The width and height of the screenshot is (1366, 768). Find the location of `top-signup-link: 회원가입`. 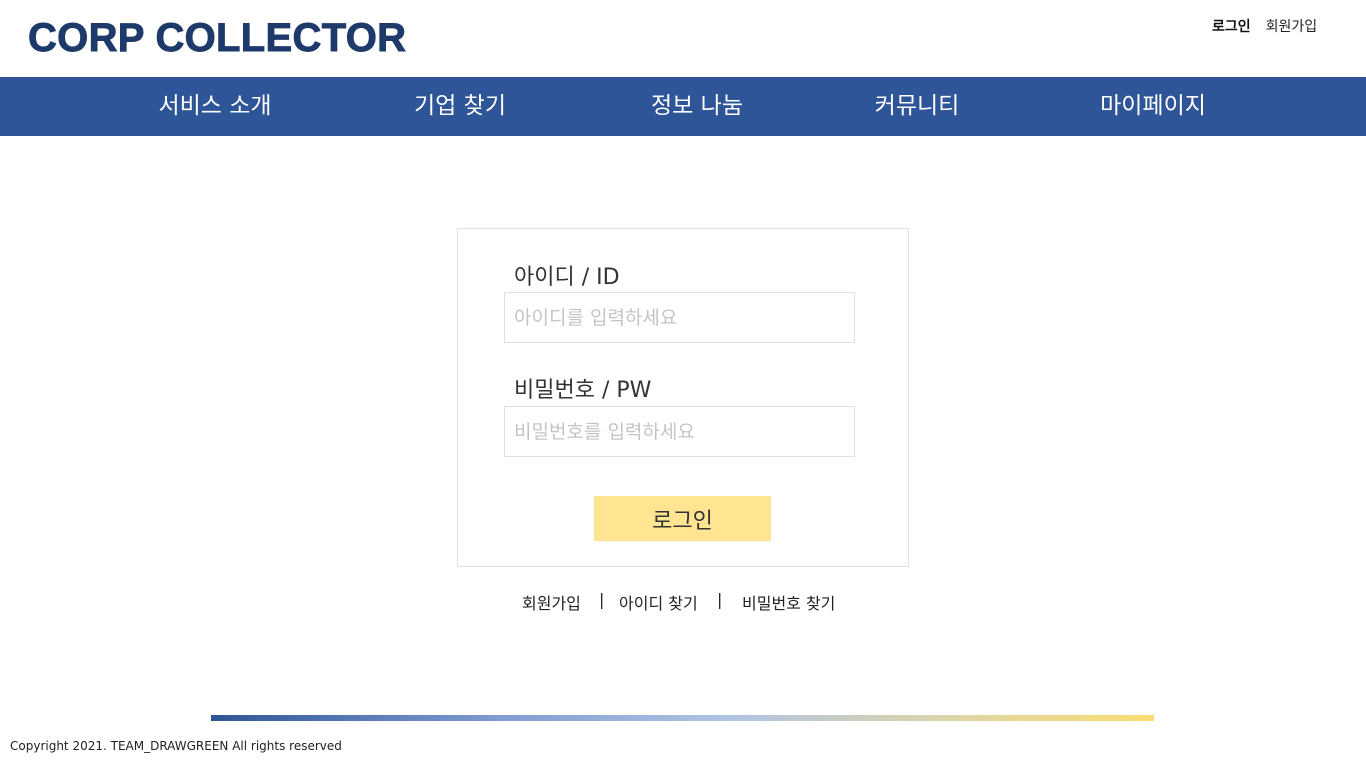

top-signup-link: 회원가입 is located at coordinates (1292, 26).